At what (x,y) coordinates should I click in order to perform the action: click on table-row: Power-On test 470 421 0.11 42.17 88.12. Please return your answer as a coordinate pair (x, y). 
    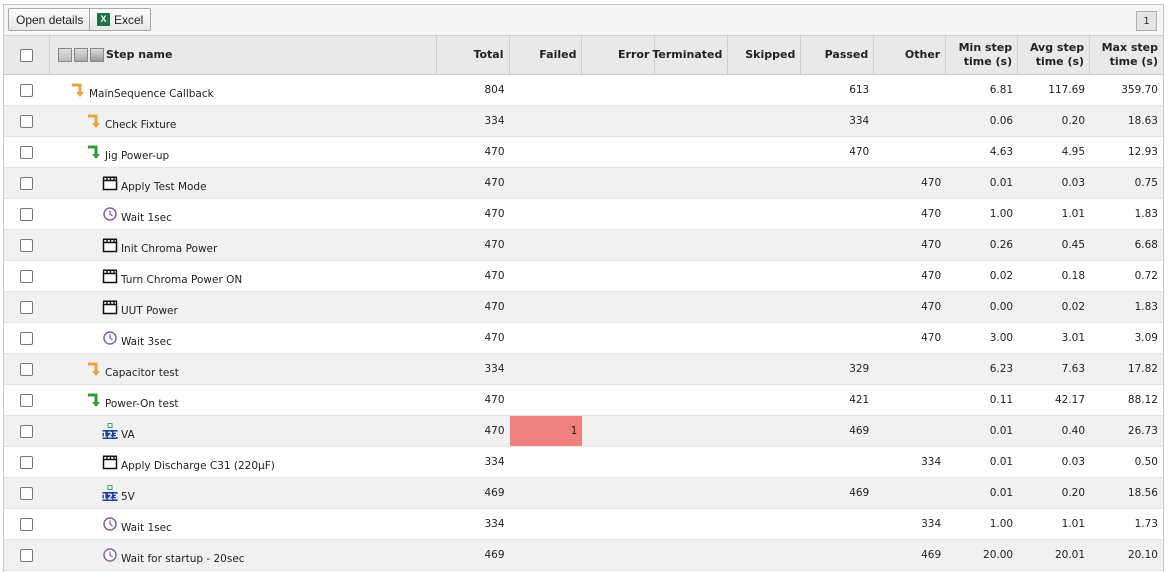
    Looking at the image, I should click on (583, 400).